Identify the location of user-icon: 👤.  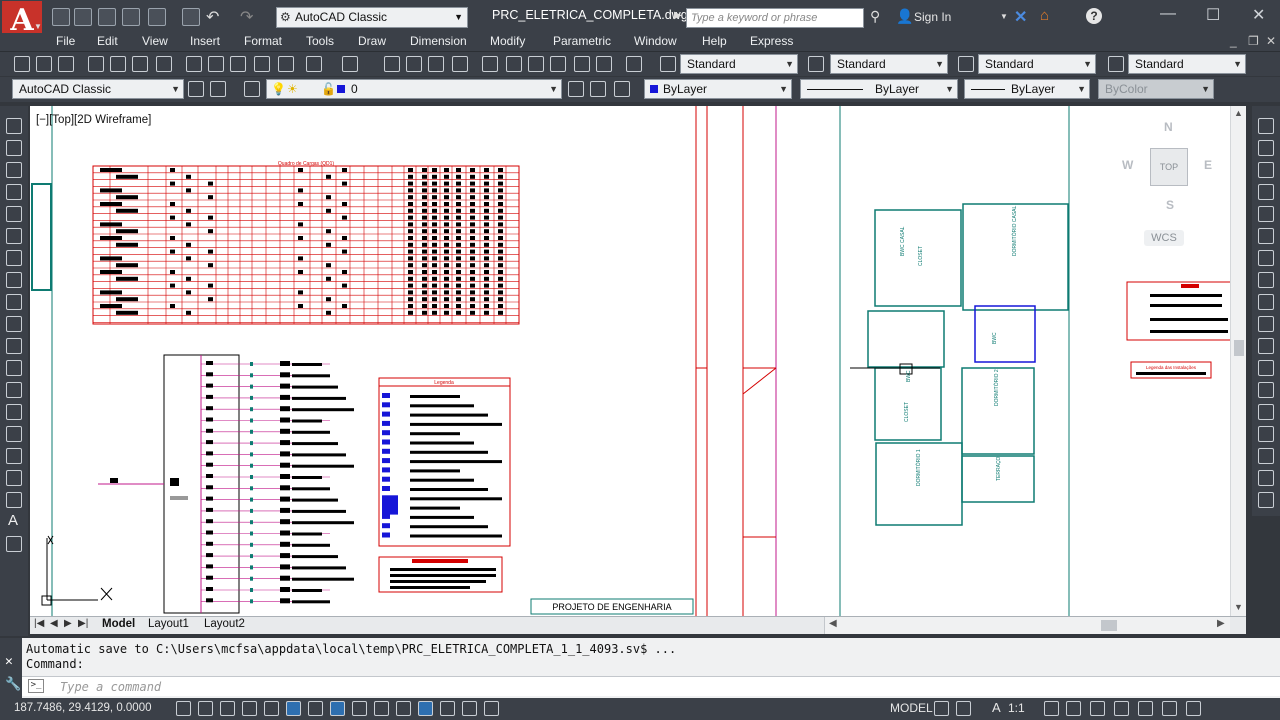
(904, 16).